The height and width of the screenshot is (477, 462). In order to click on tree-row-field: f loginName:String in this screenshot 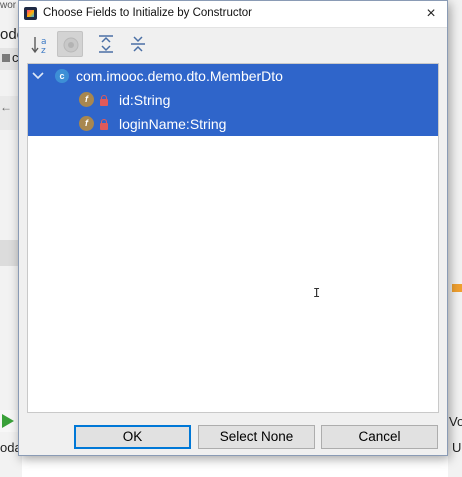, I will do `click(233, 124)`.